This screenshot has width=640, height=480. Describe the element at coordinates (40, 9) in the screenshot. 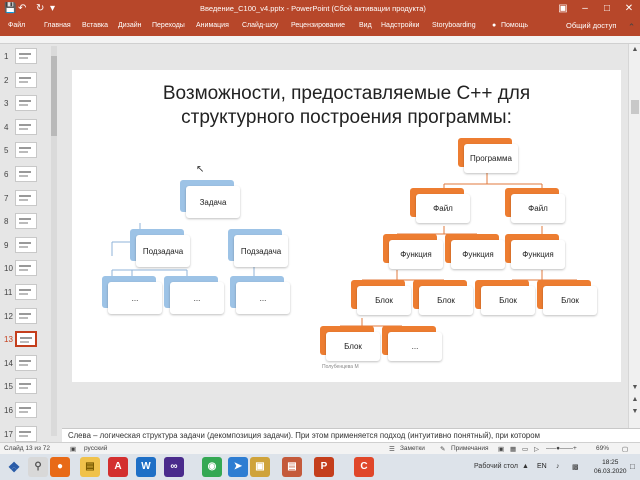

I see `redo-icon: ↻` at that location.